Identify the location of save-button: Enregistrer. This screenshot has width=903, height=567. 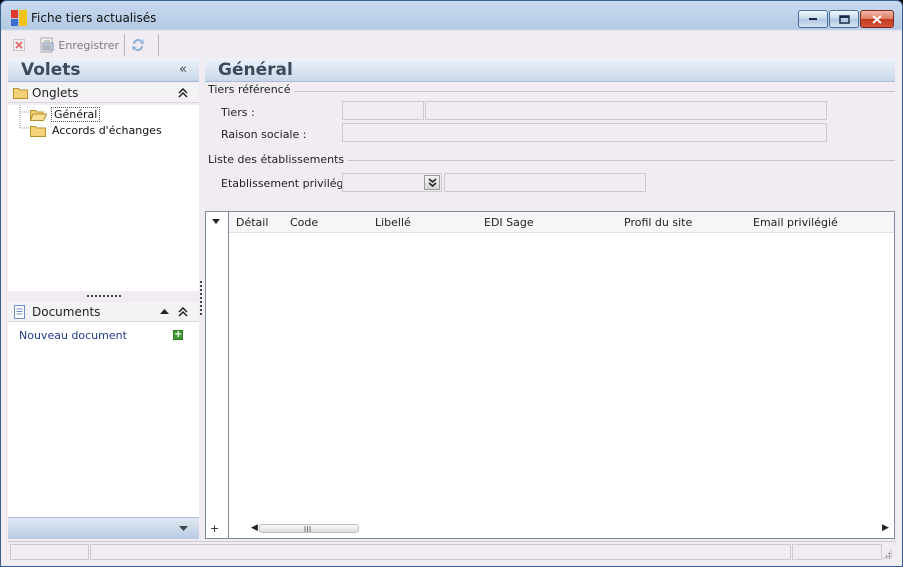
(79, 45).